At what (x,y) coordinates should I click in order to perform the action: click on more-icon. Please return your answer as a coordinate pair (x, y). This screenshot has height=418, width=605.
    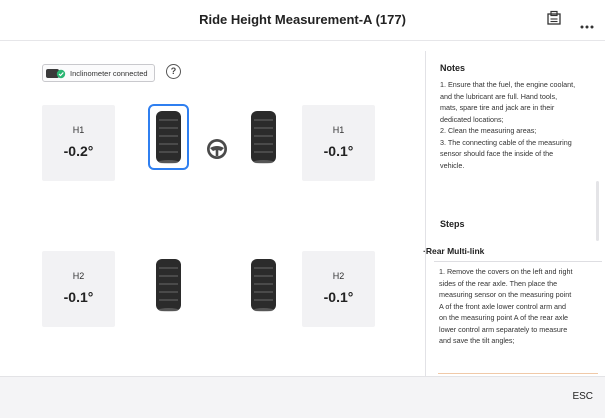
    Looking at the image, I should click on (587, 25).